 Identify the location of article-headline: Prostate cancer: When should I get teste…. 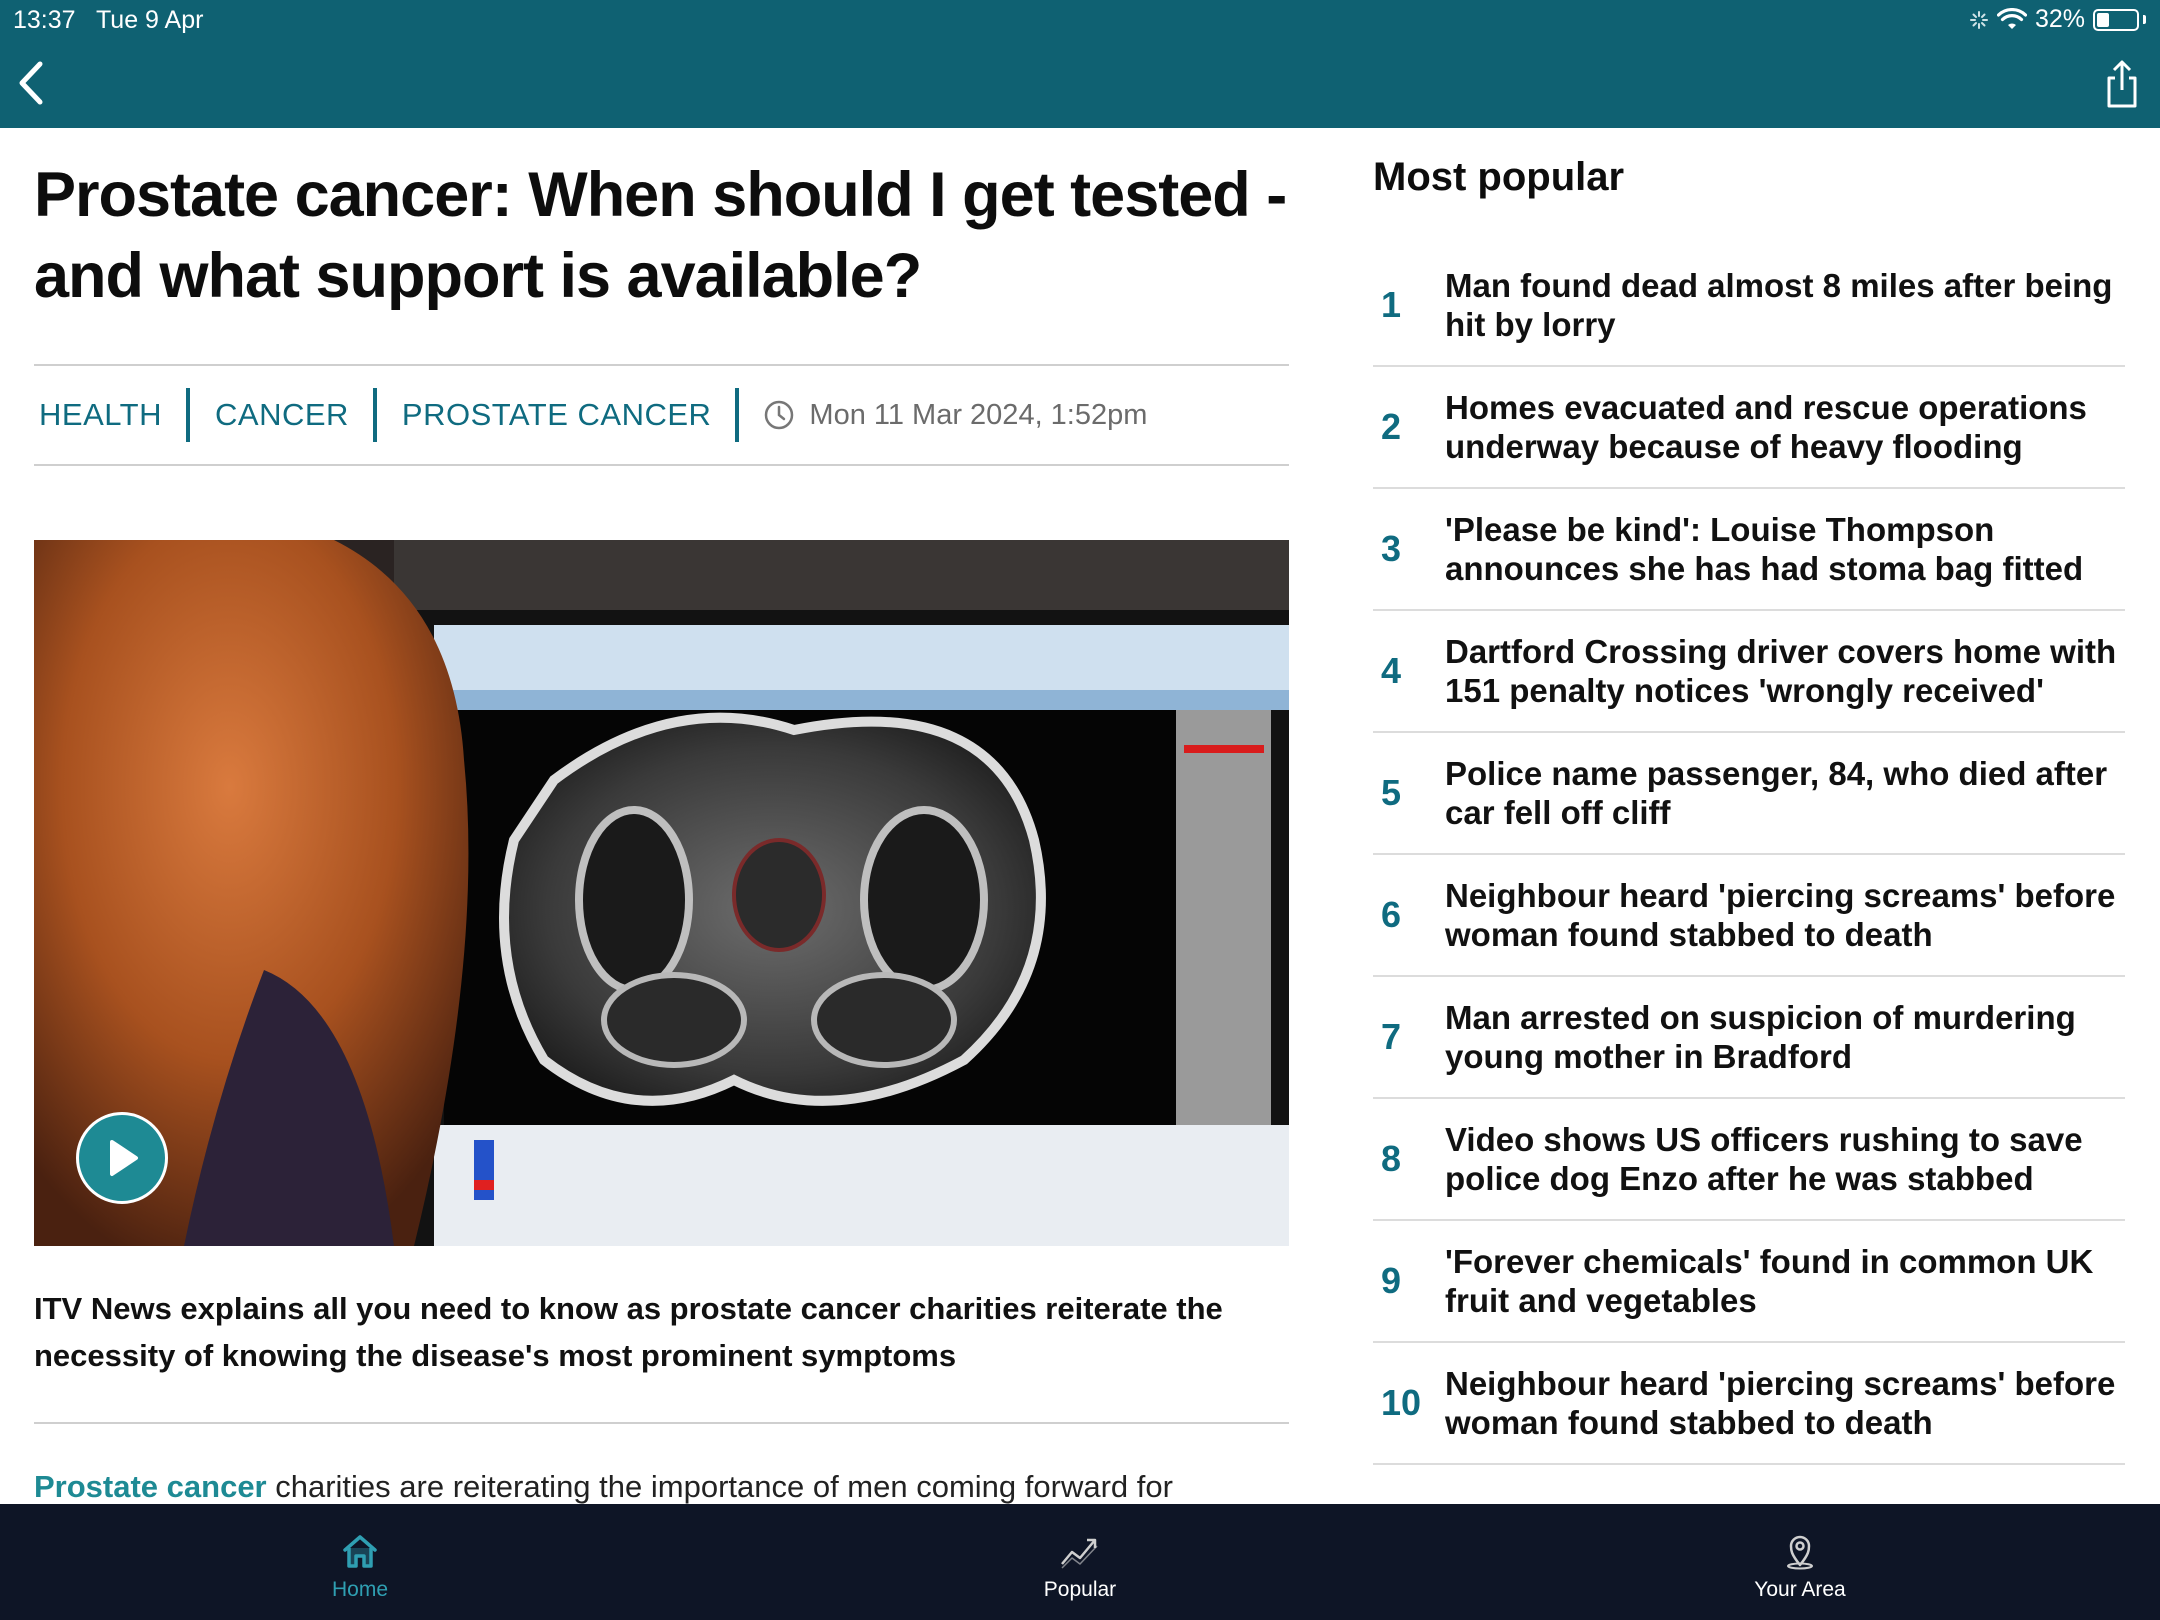
(660, 235).